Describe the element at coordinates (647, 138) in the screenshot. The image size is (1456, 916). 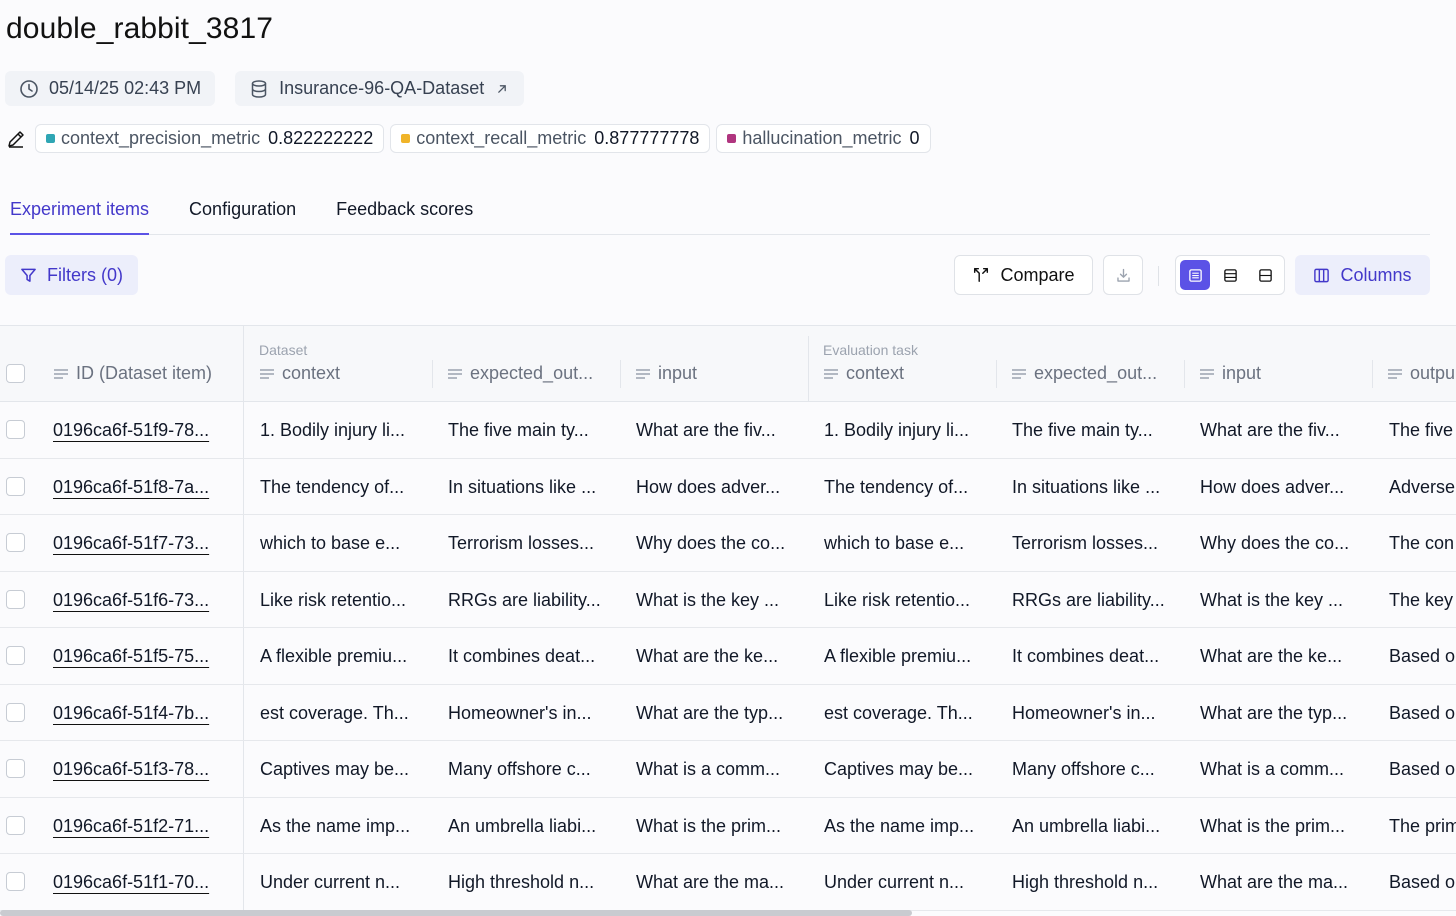
I see `metric-value: 0.877777778` at that location.